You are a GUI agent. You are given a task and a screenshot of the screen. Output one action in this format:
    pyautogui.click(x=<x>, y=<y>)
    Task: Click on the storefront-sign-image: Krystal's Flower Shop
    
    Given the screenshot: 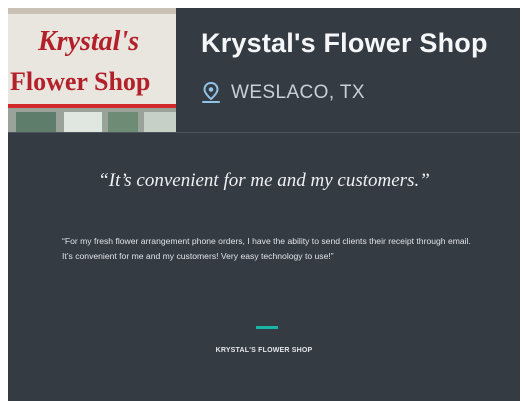 What is the action you would take?
    pyautogui.click(x=92, y=70)
    